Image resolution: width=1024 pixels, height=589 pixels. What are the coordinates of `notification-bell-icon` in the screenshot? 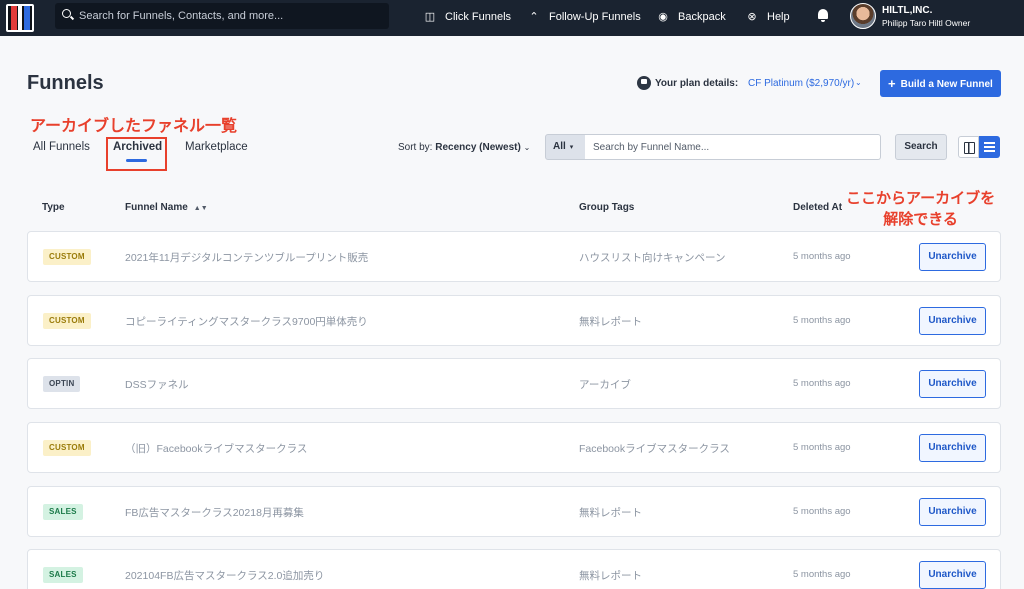 It's located at (823, 15).